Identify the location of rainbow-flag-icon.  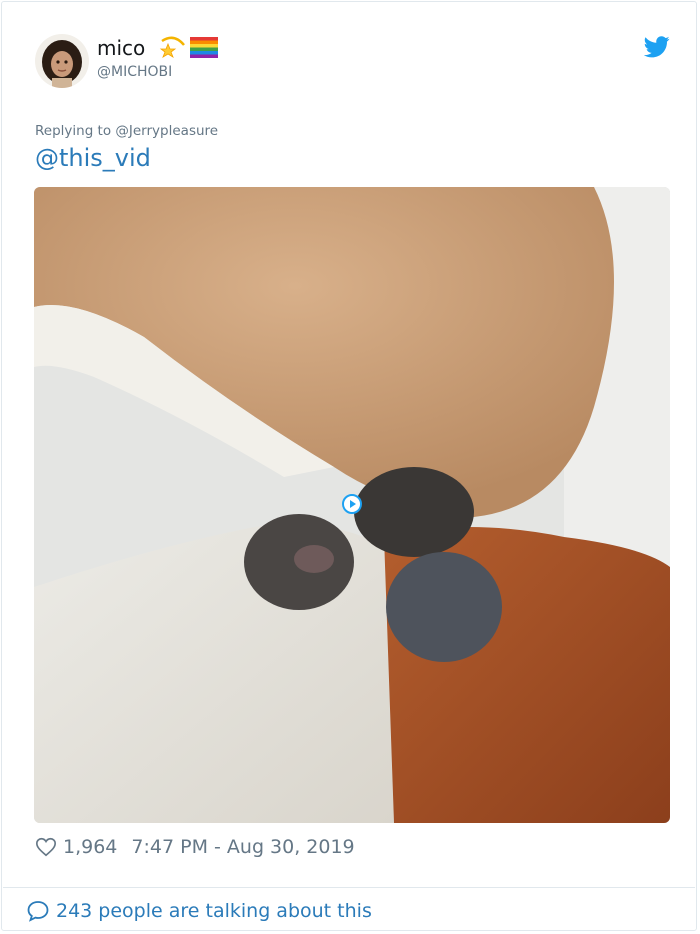
(204, 47).